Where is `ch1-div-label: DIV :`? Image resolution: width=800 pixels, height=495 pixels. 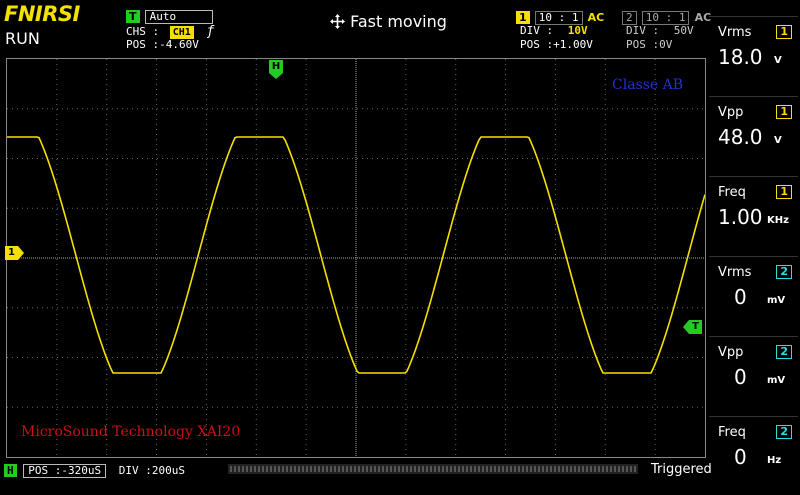 ch1-div-label: DIV : is located at coordinates (537, 30).